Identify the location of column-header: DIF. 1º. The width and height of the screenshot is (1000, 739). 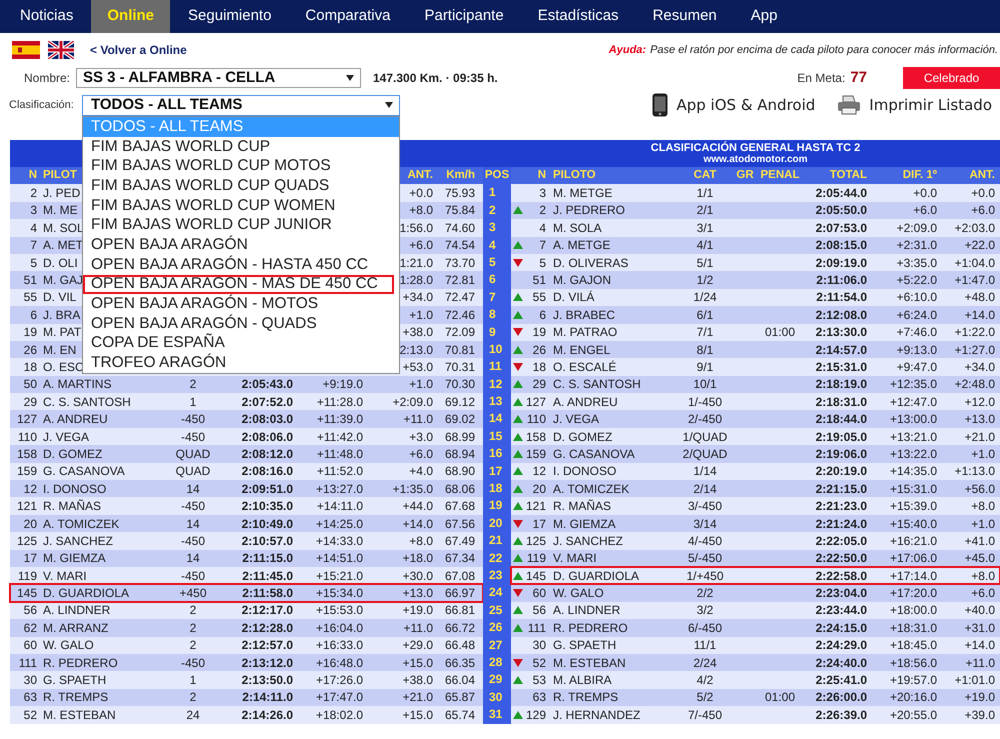
(919, 175).